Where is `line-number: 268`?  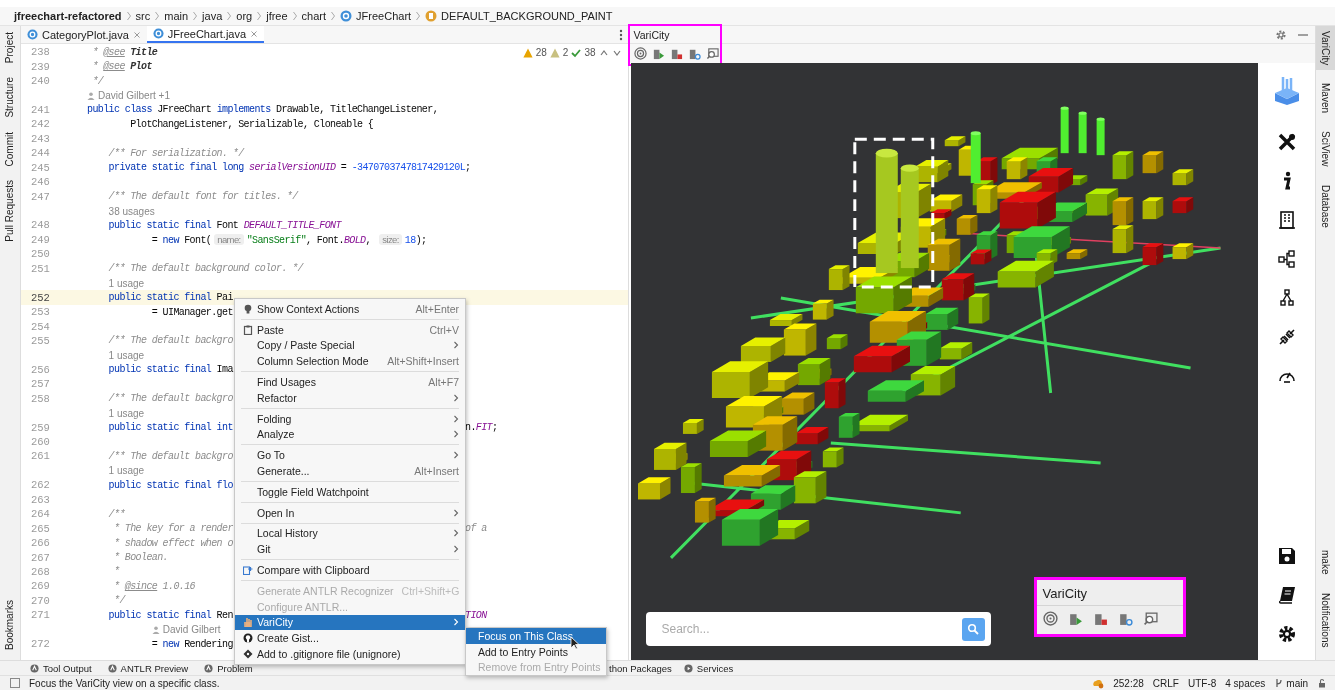 line-number: 268 is located at coordinates (40, 571).